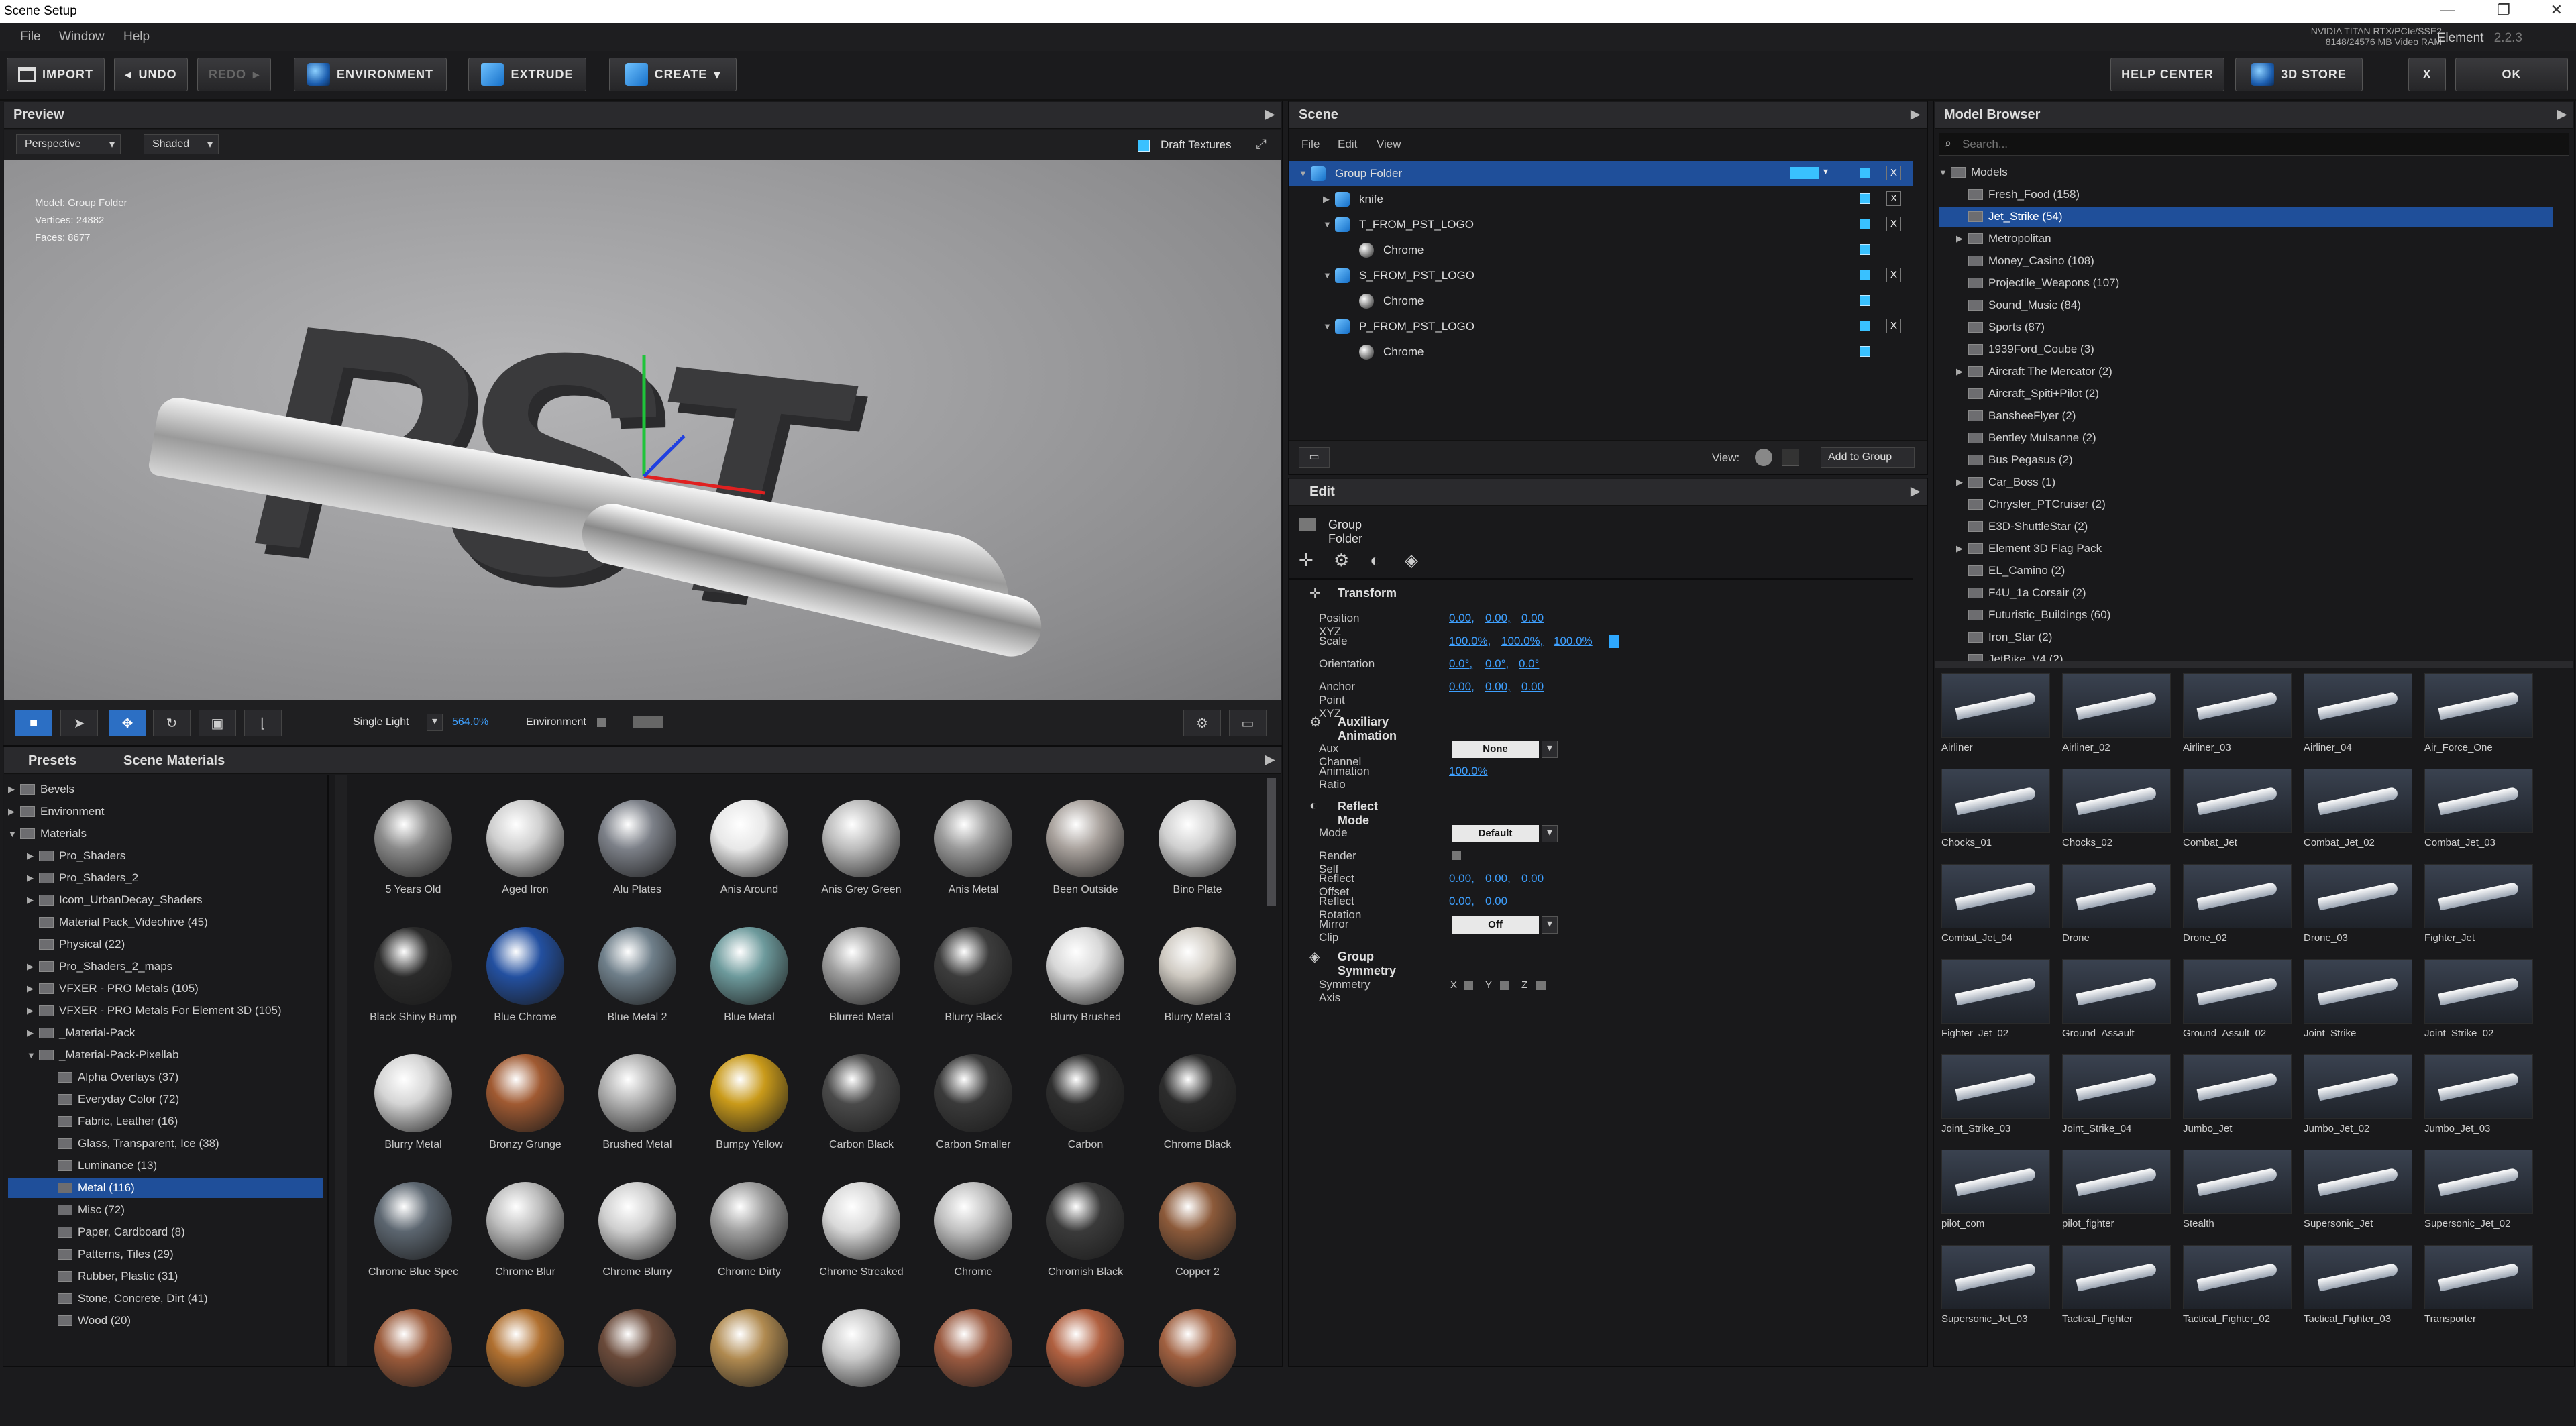 The width and height of the screenshot is (2576, 1426). I want to click on model-thumbnail: Fighter_Jet_02, so click(1995, 1006).